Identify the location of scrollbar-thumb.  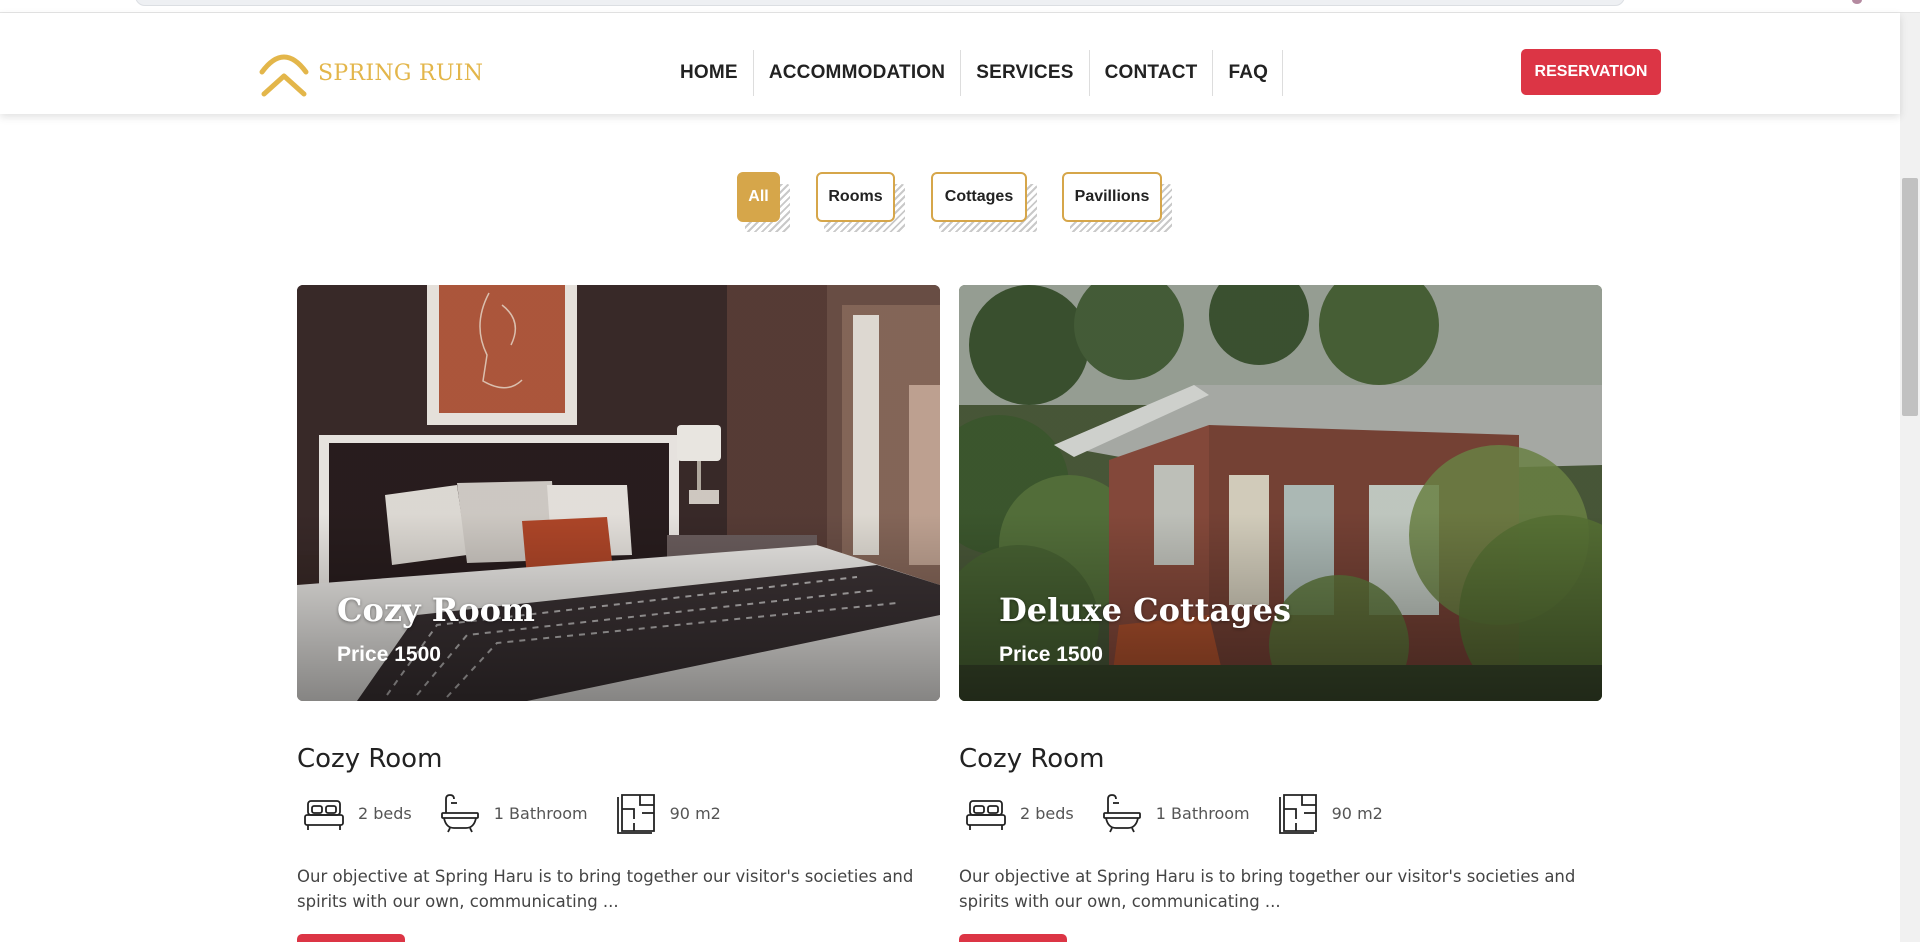
(1910, 297).